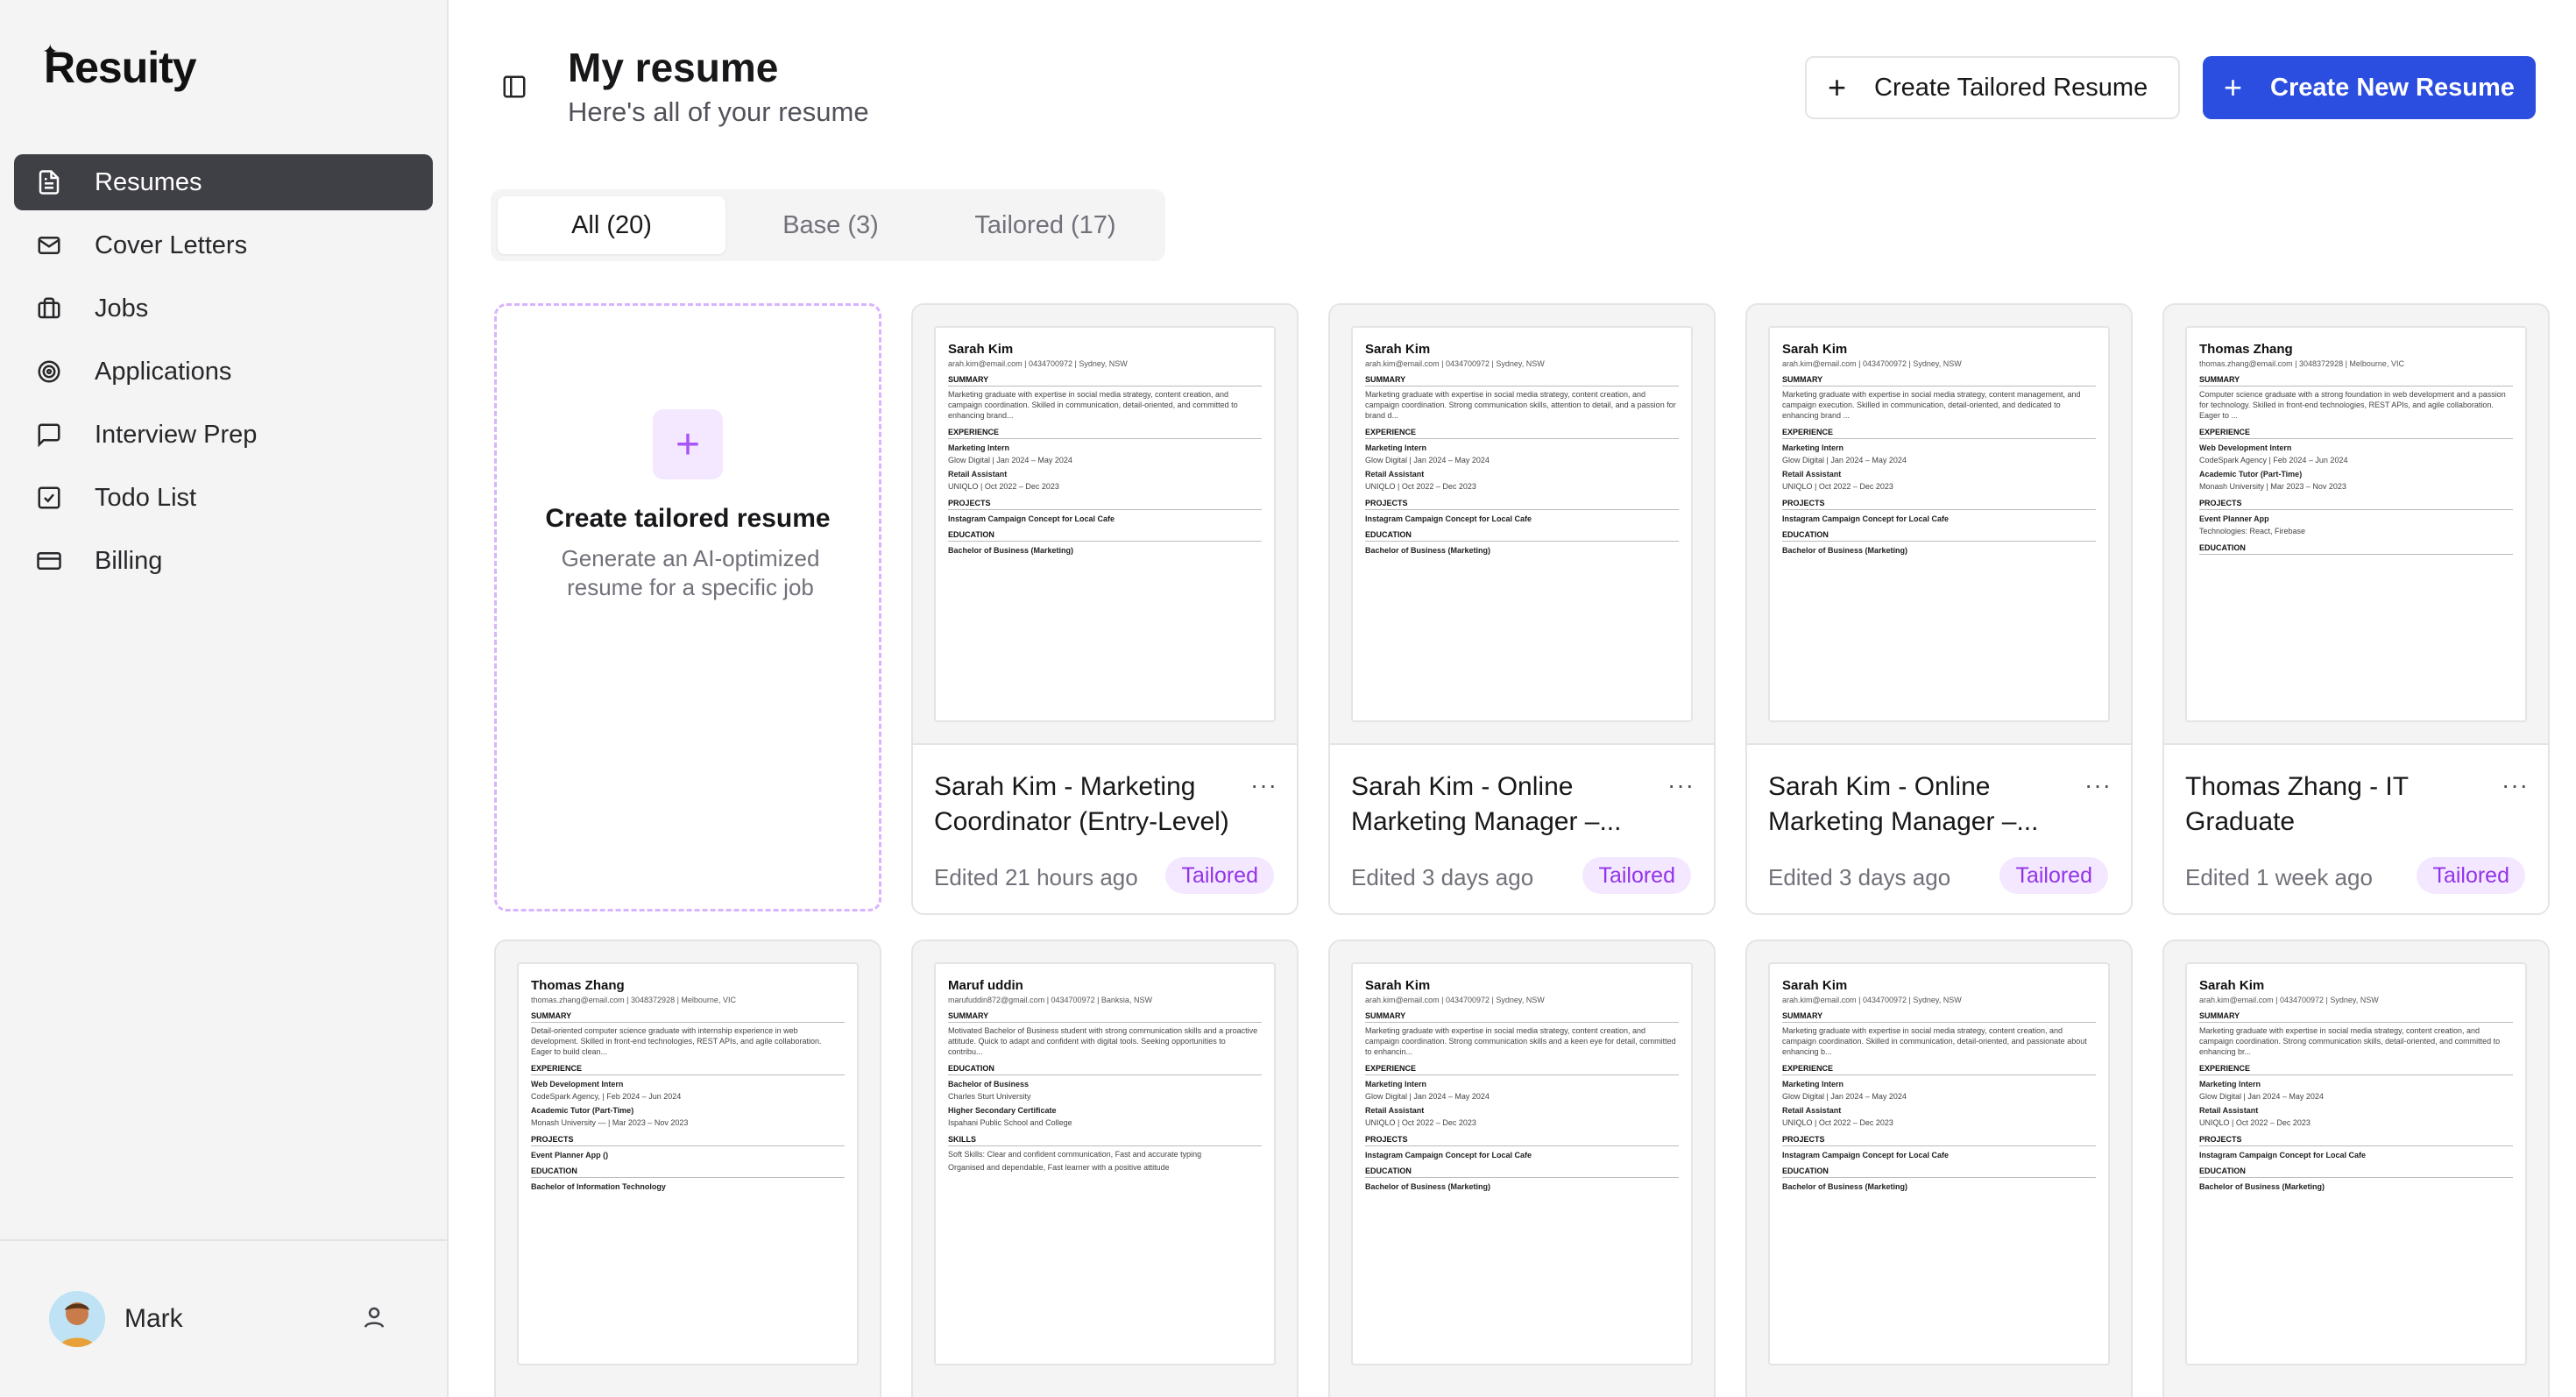 Image resolution: width=2576 pixels, height=1397 pixels. Describe the element at coordinates (2334, 804) in the screenshot. I see `resume-title: Thomas Zhang - IT Graduate` at that location.